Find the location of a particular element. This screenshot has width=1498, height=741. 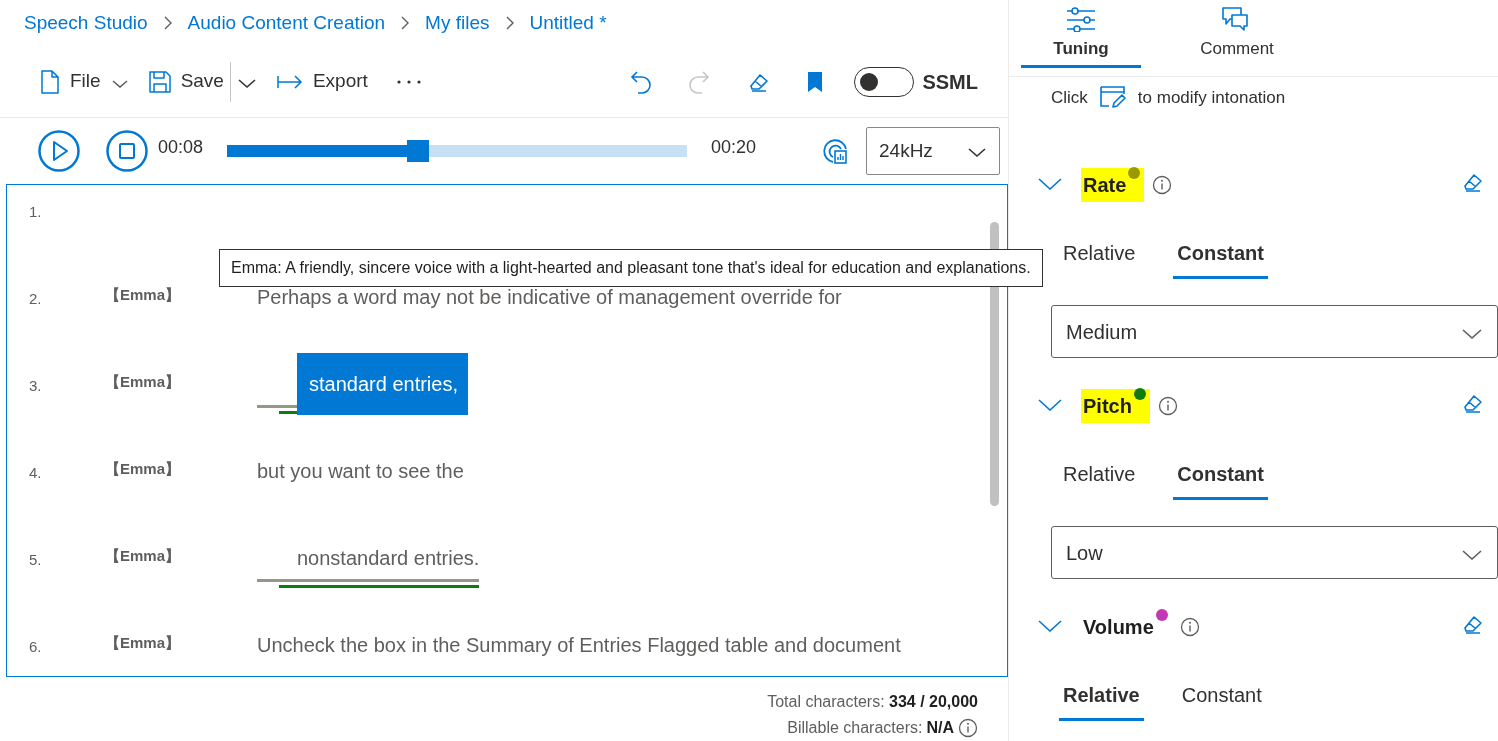

document-icon is located at coordinates (50, 81).